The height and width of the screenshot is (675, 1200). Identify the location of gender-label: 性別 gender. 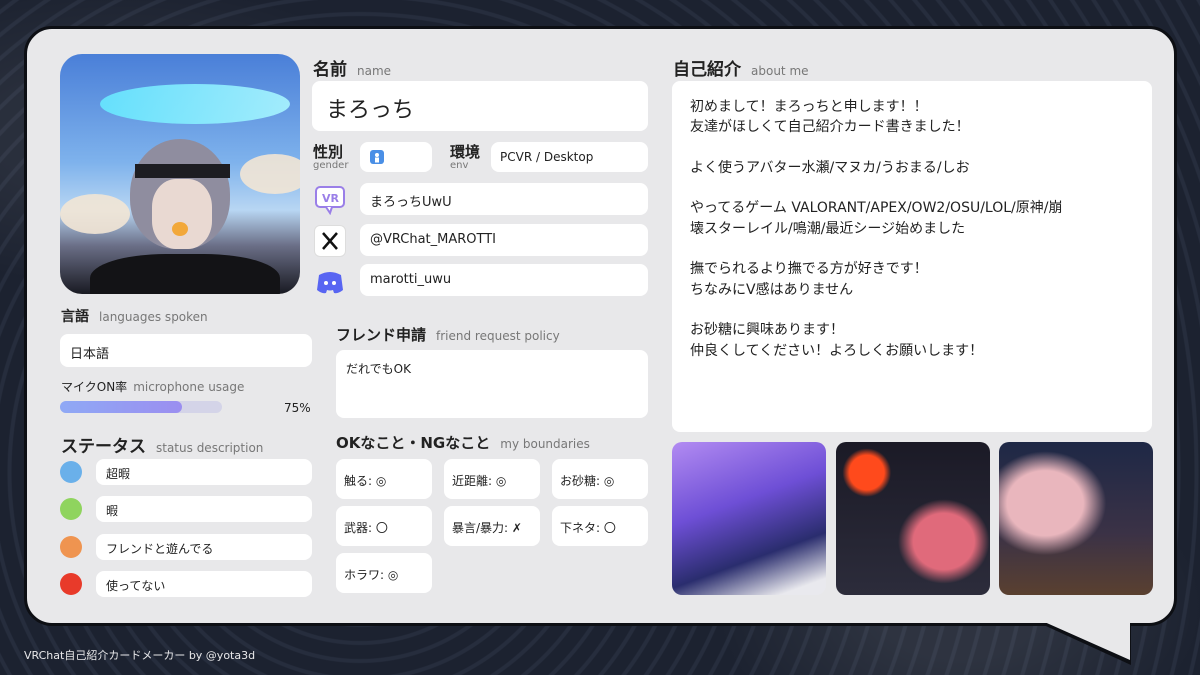
(331, 157).